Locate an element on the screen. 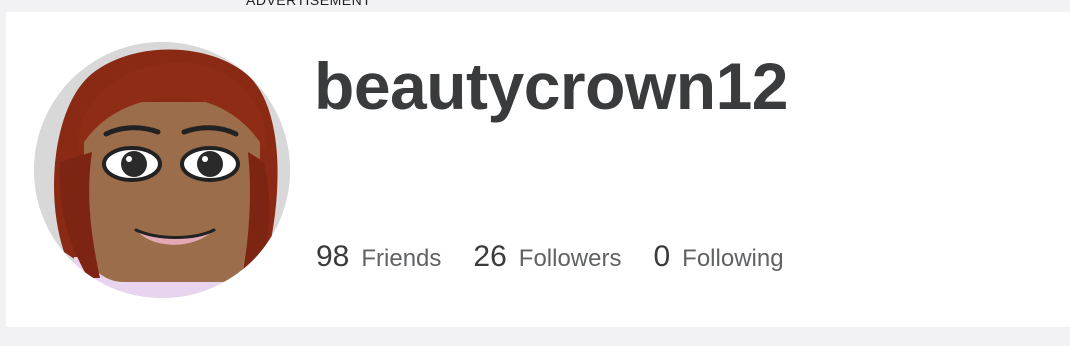  username-heading: beautycrown12 is located at coordinates (551, 86).